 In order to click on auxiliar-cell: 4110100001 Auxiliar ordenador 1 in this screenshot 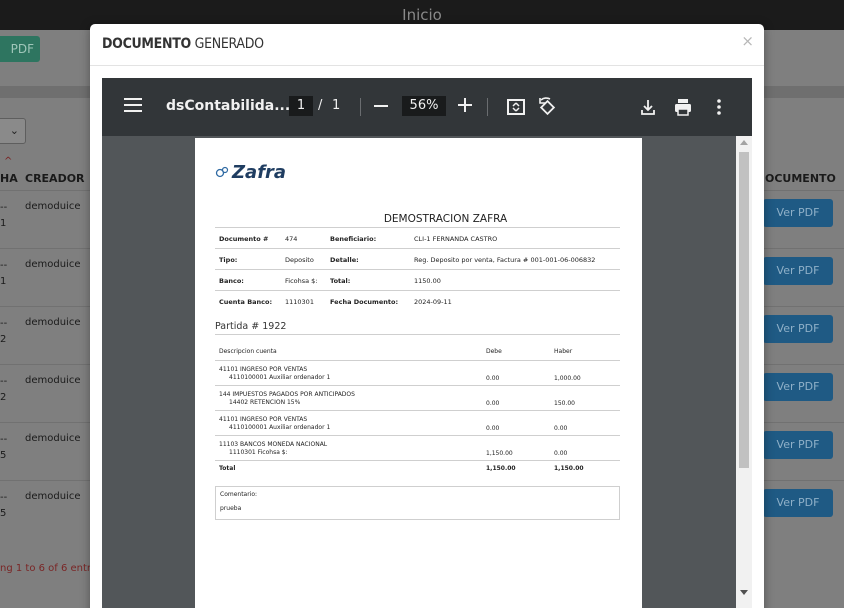, I will do `click(280, 427)`.